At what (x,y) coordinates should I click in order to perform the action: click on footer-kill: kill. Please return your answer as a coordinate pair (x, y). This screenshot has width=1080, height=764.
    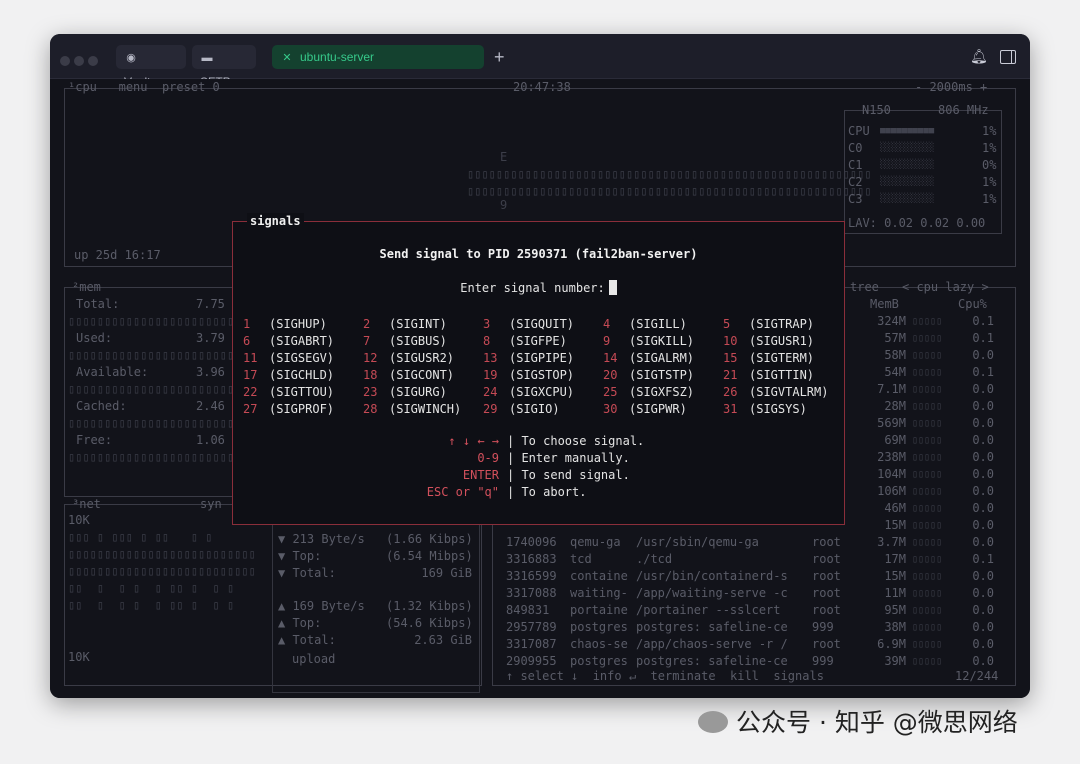
    Looking at the image, I should click on (744, 676).